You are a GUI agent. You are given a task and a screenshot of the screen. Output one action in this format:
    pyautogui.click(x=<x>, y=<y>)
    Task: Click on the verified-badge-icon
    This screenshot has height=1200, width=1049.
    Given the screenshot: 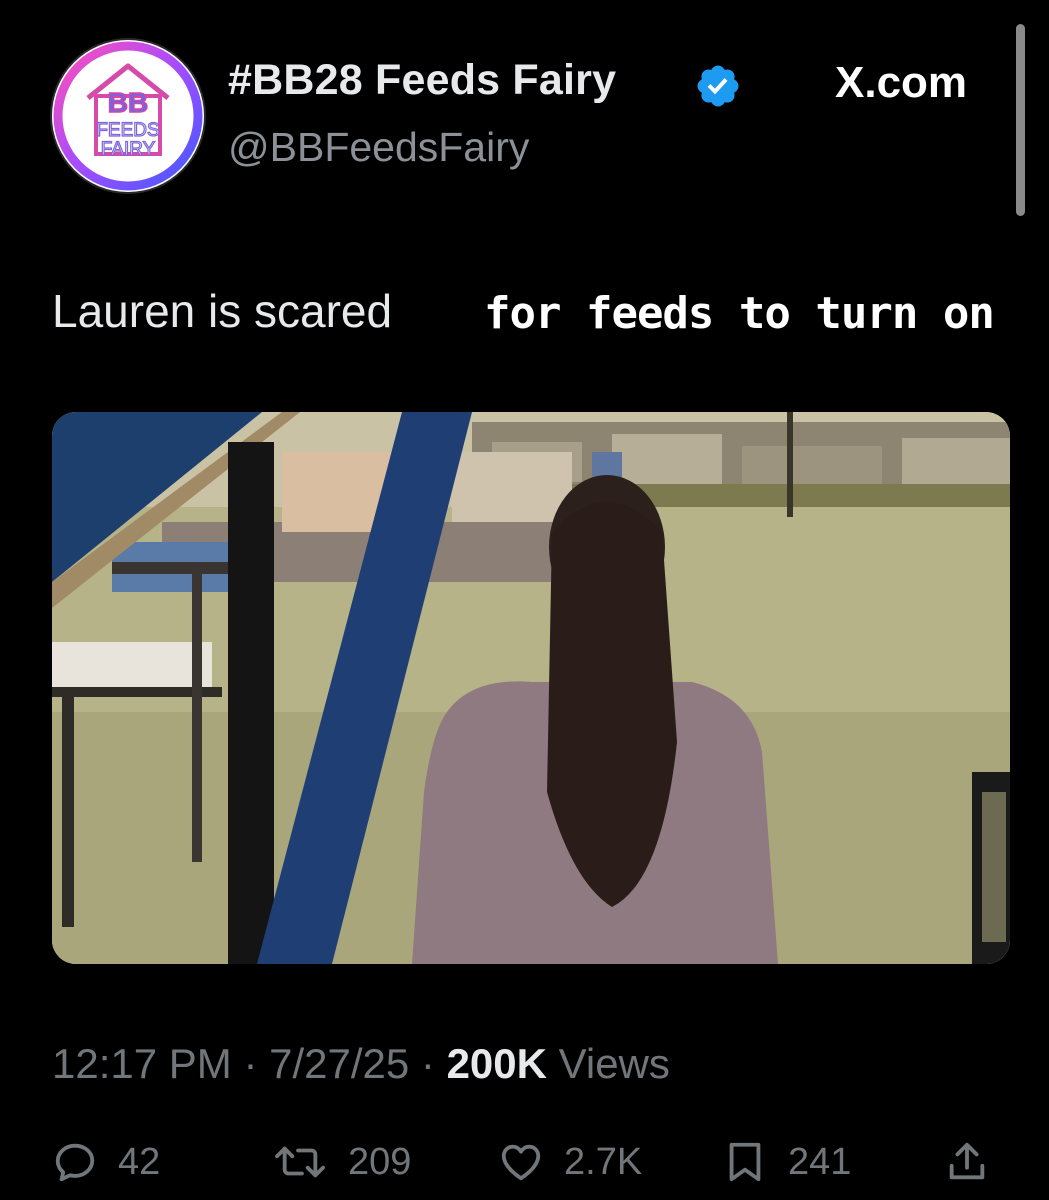 What is the action you would take?
    pyautogui.click(x=718, y=86)
    